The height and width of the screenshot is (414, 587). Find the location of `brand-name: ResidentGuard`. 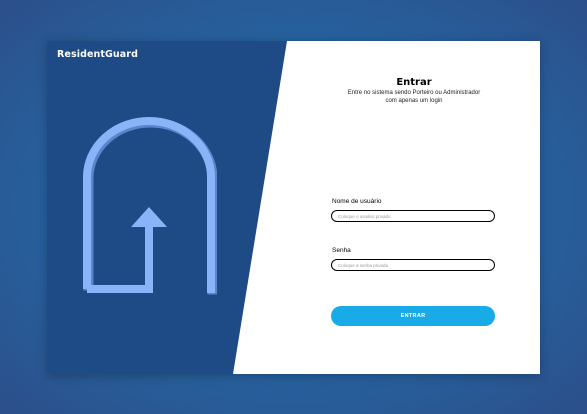

brand-name: ResidentGuard is located at coordinates (97, 54).